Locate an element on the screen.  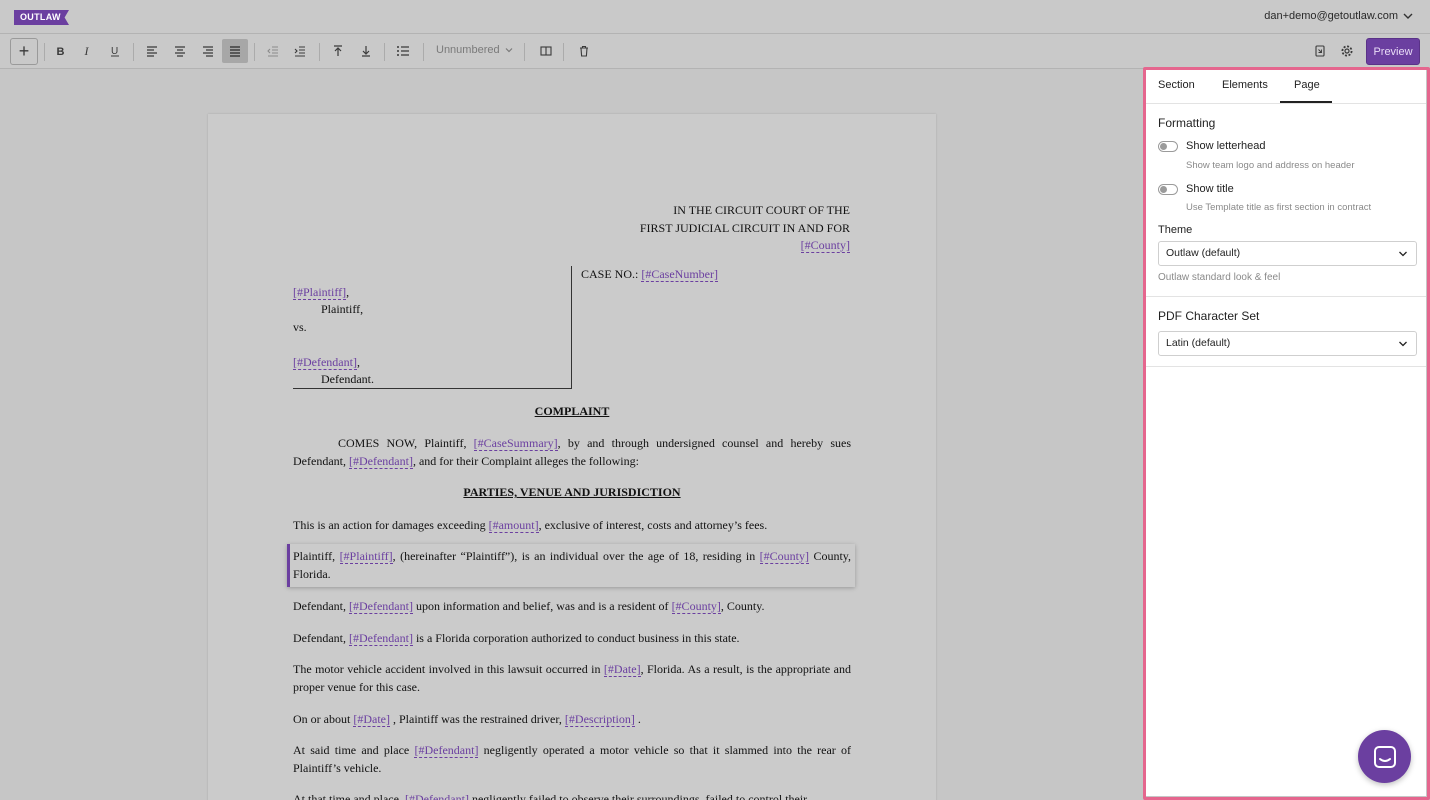
pdf-charset-title: PDF Character Set is located at coordinates (1209, 316).